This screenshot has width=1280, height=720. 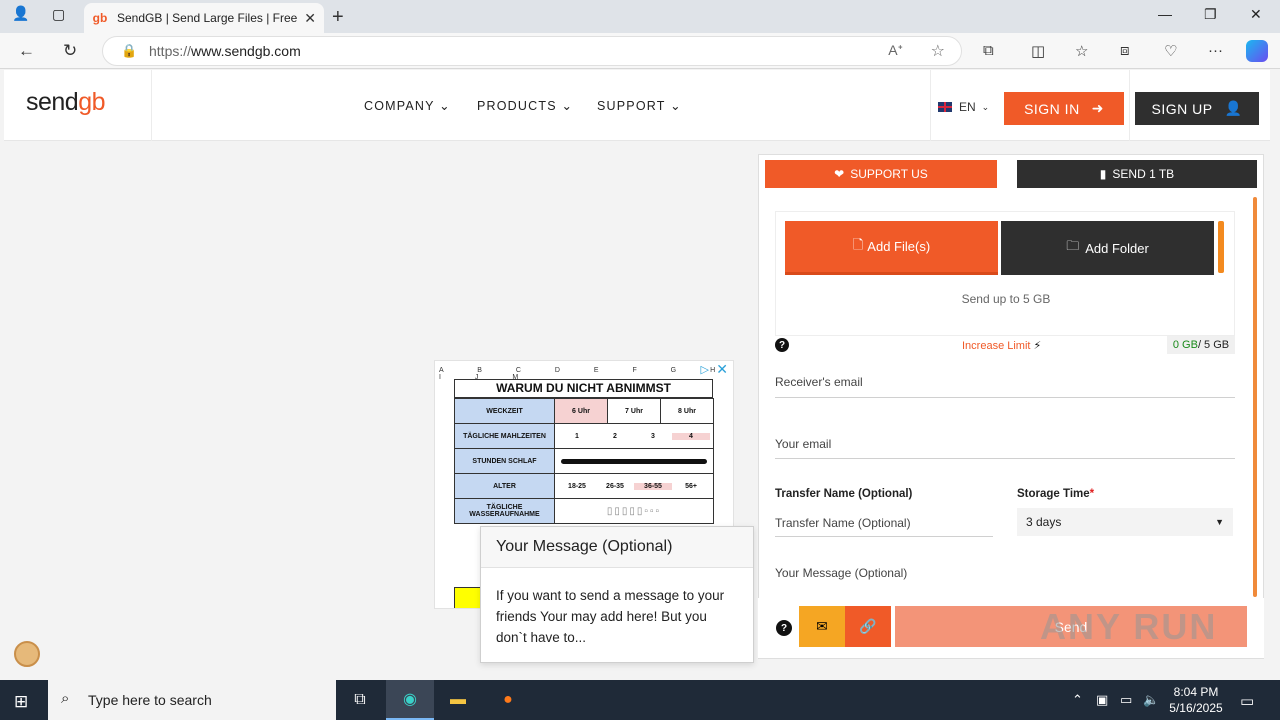 I want to click on edge-taskbar-icon: ◉, so click(x=410, y=700).